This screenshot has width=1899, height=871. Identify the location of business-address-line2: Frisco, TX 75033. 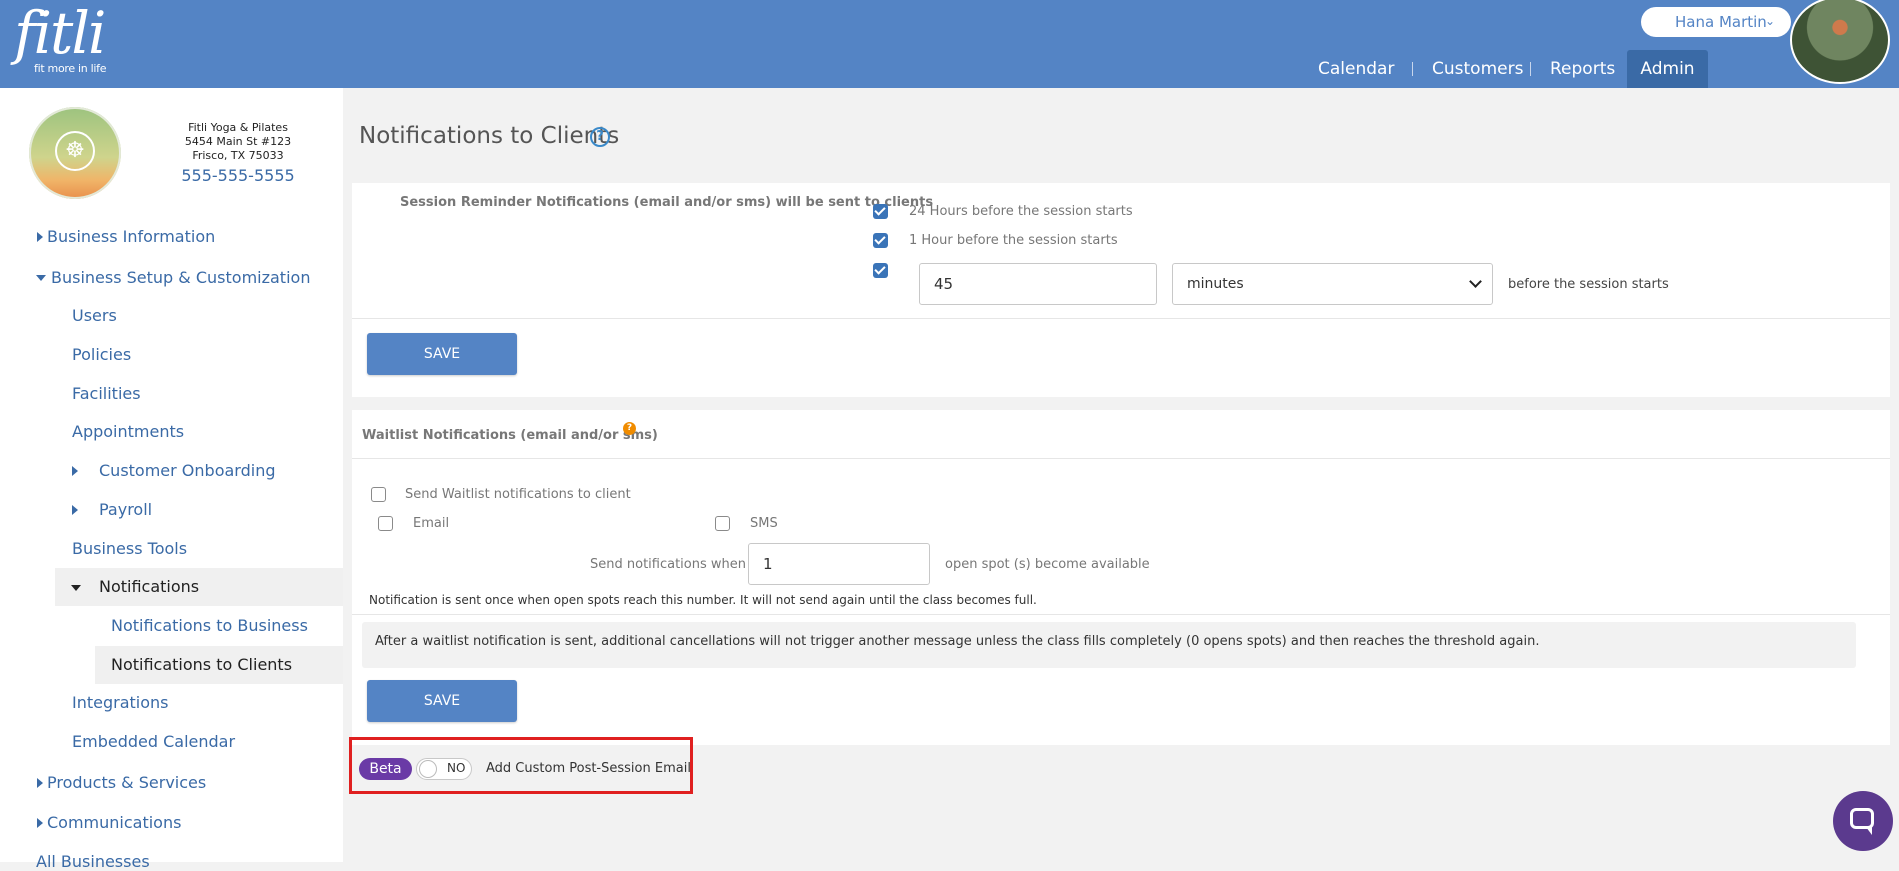
(238, 155).